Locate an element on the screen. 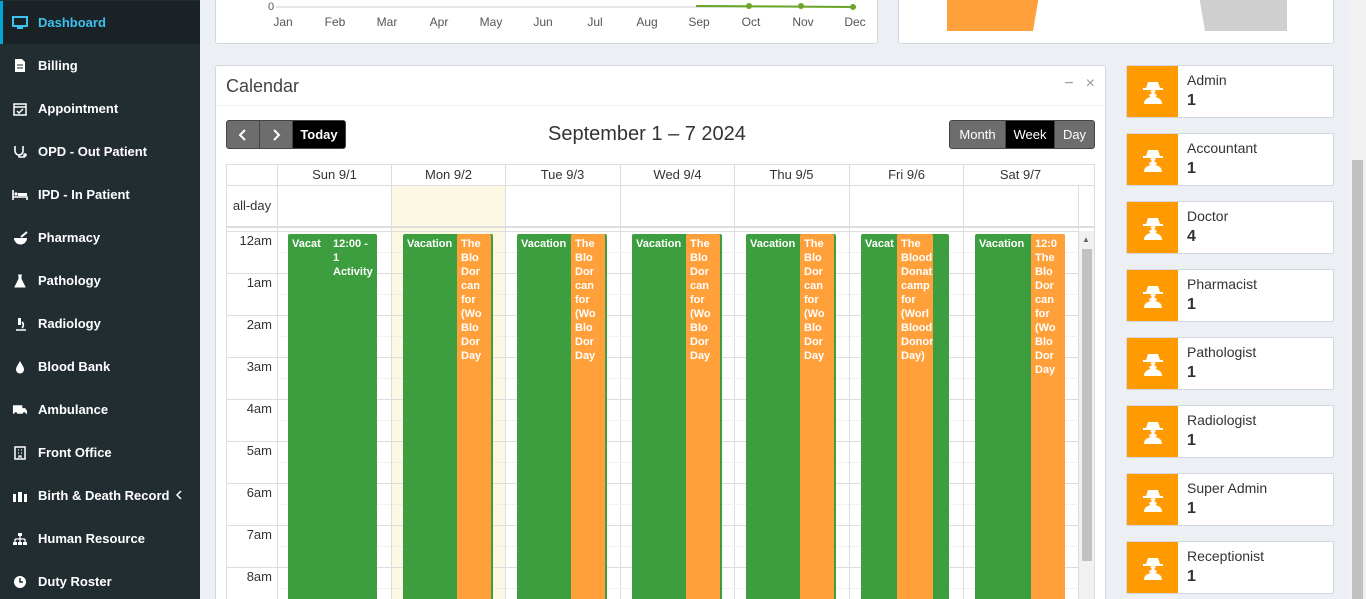  sidebar-item-birth-death: Birth & Death Record is located at coordinates (100, 495).